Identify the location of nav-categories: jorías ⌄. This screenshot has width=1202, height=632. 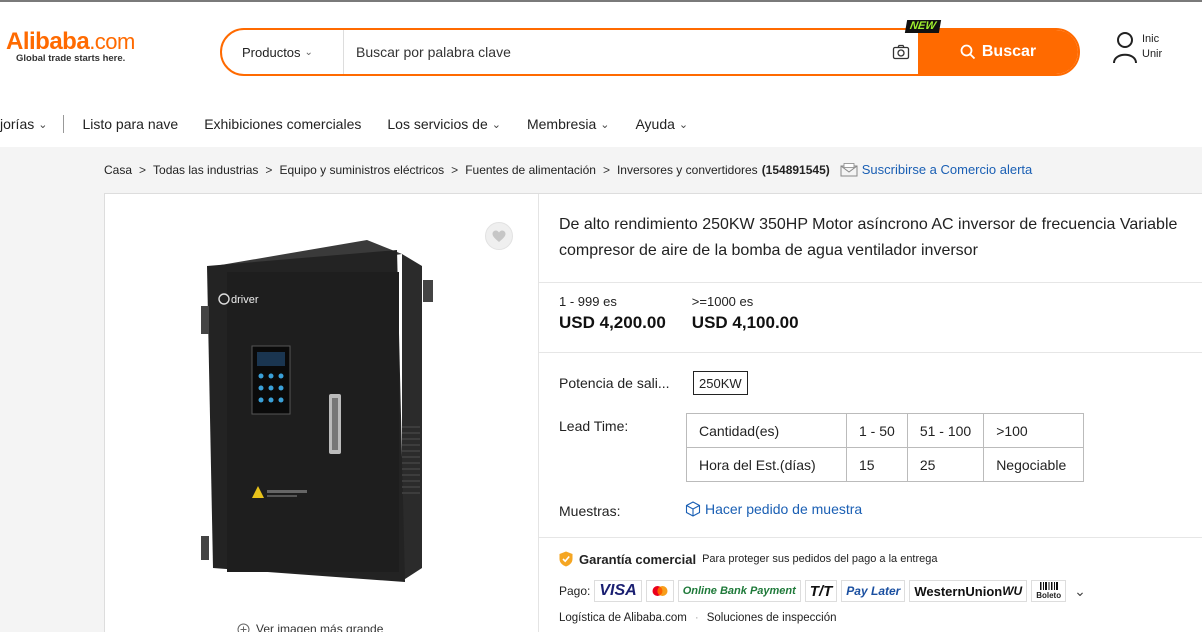
(23, 124).